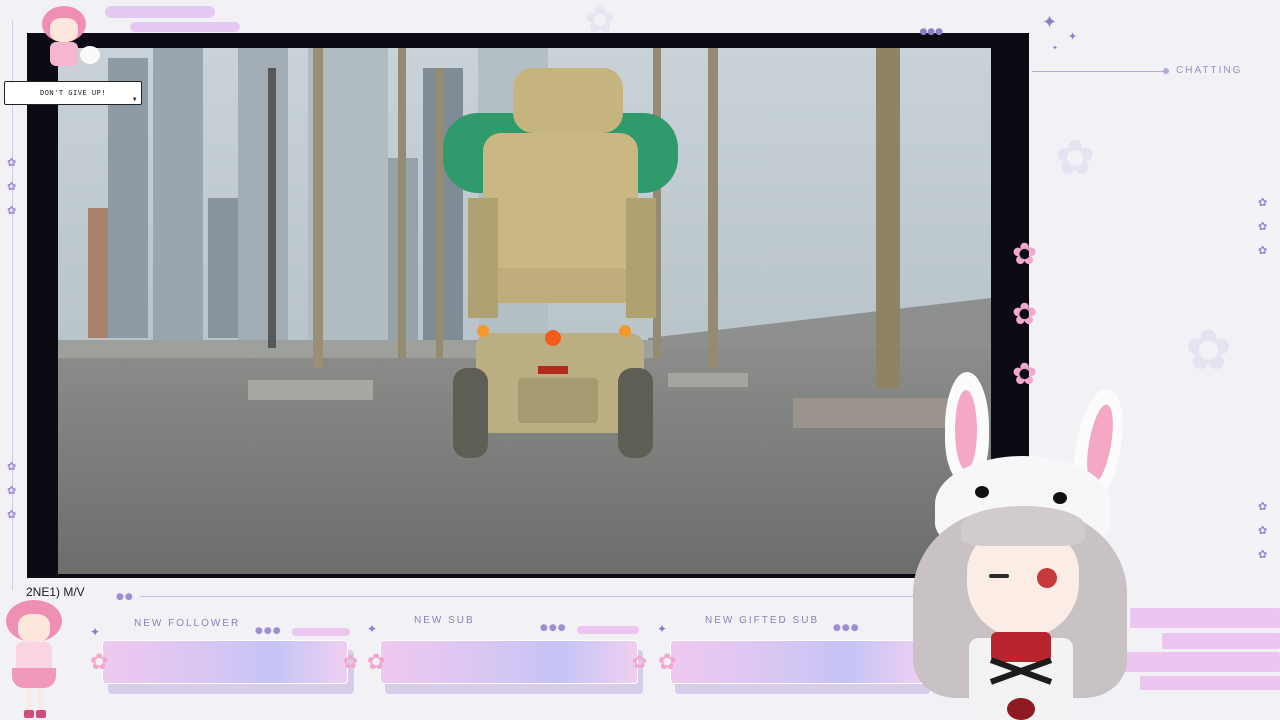  What do you see at coordinates (12, 305) in the screenshot?
I see `frame-accent-line` at bounding box center [12, 305].